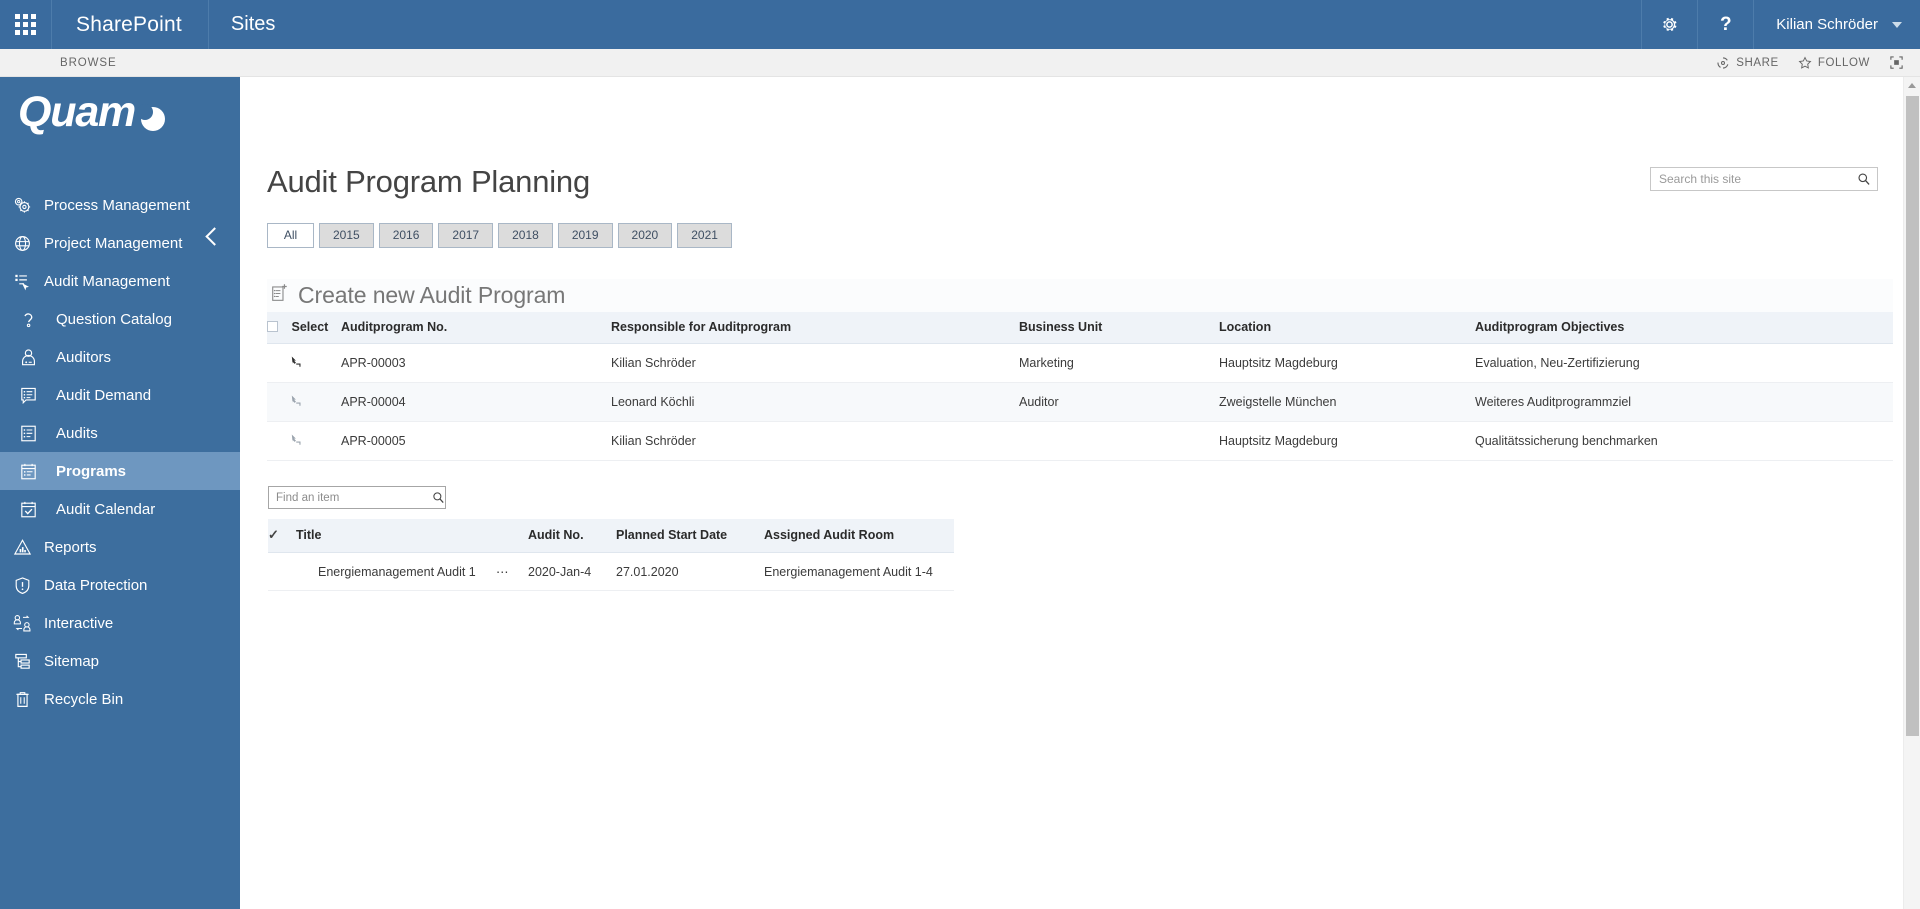 This screenshot has height=909, width=1920. I want to click on person-badge-icon, so click(28, 357).